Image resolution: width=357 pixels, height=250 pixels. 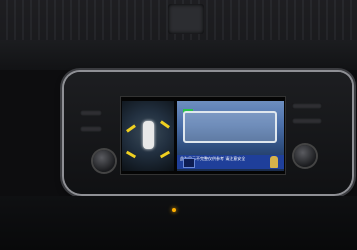 I want to click on camera-mode-icon, so click(x=189, y=163).